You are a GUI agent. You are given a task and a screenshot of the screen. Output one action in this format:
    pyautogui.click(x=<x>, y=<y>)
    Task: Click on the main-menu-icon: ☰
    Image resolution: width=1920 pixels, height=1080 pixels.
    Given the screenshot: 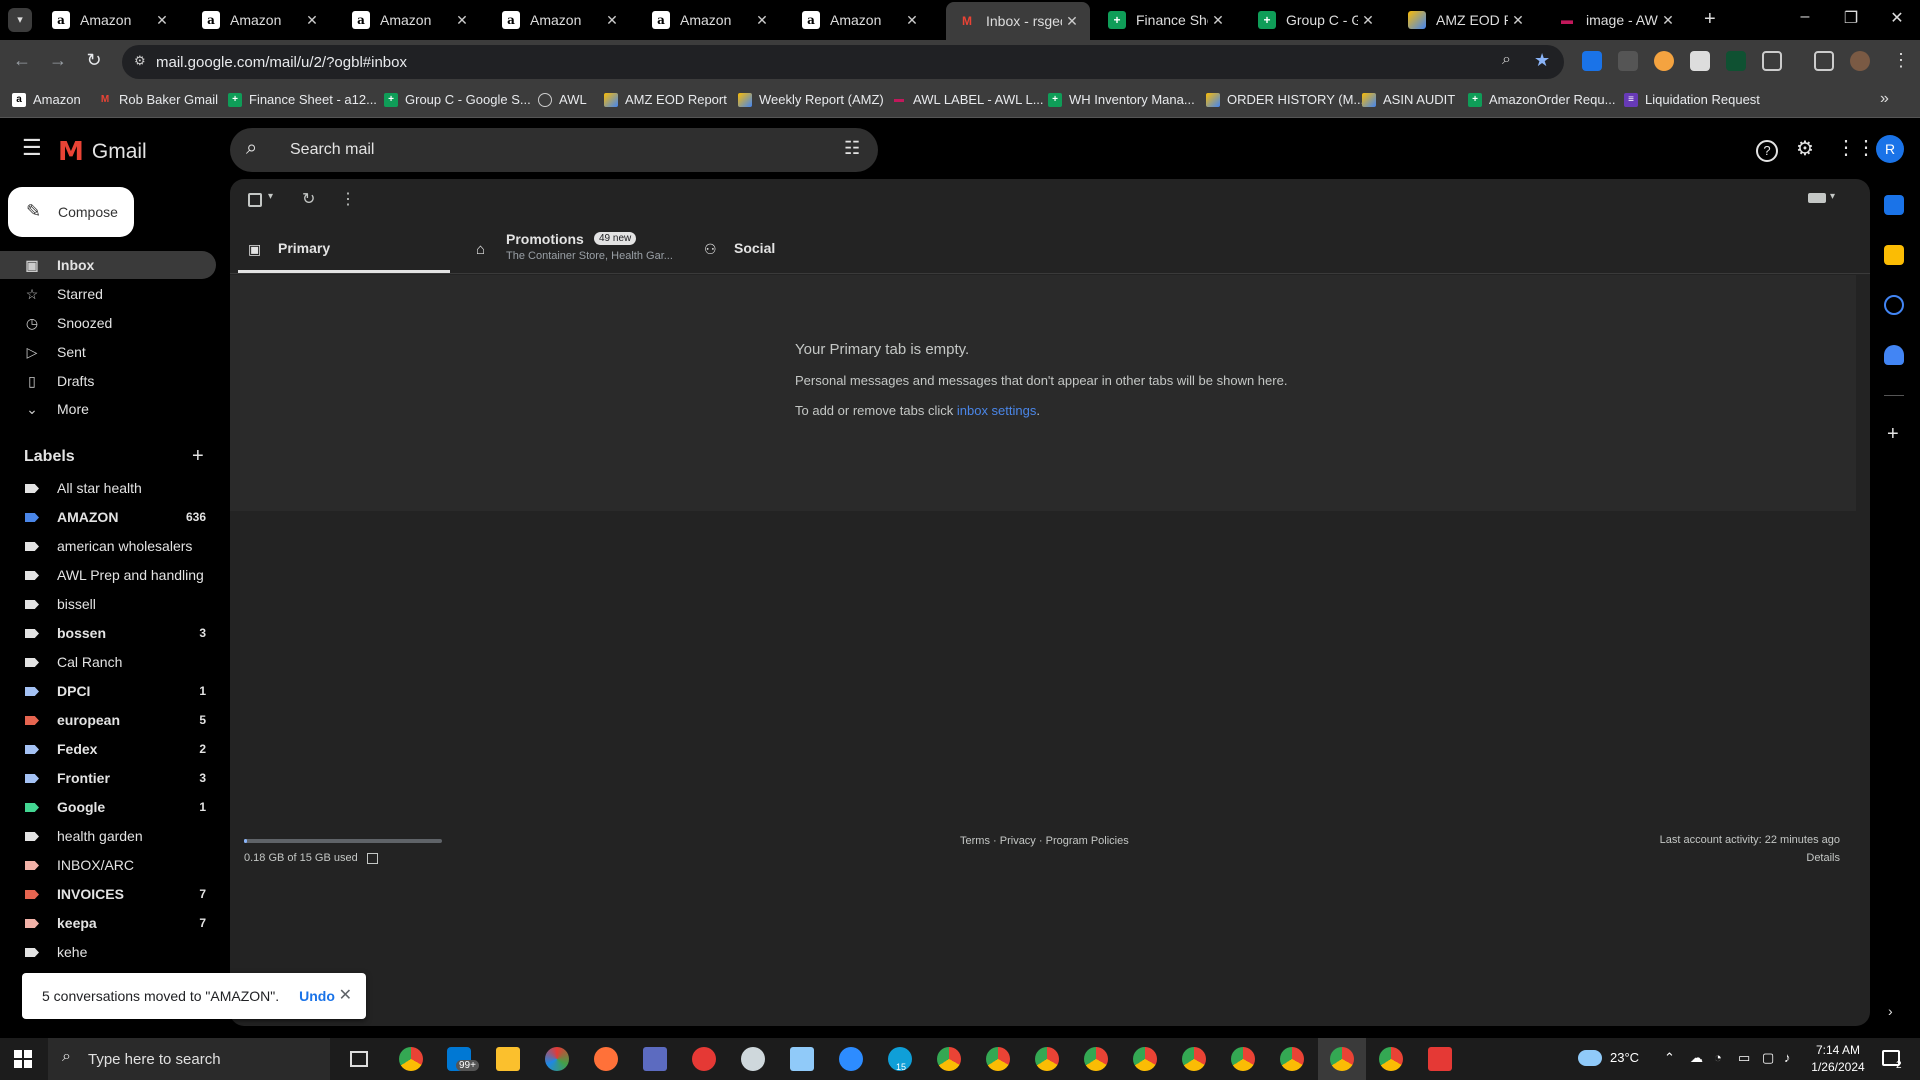 What is the action you would take?
    pyautogui.click(x=32, y=148)
    